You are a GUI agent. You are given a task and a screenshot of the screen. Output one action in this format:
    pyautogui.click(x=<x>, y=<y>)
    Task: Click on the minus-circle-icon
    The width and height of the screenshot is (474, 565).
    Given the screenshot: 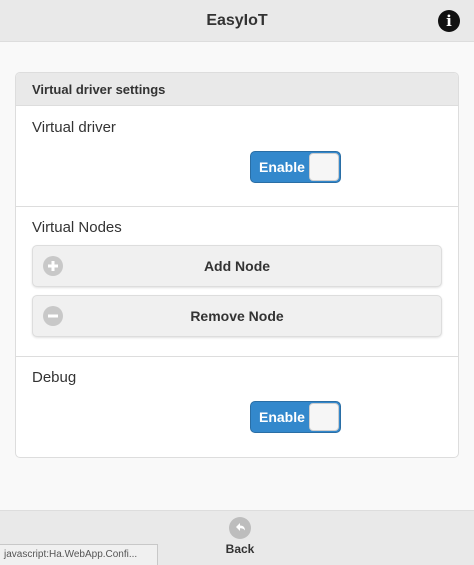 What is the action you would take?
    pyautogui.click(x=53, y=316)
    